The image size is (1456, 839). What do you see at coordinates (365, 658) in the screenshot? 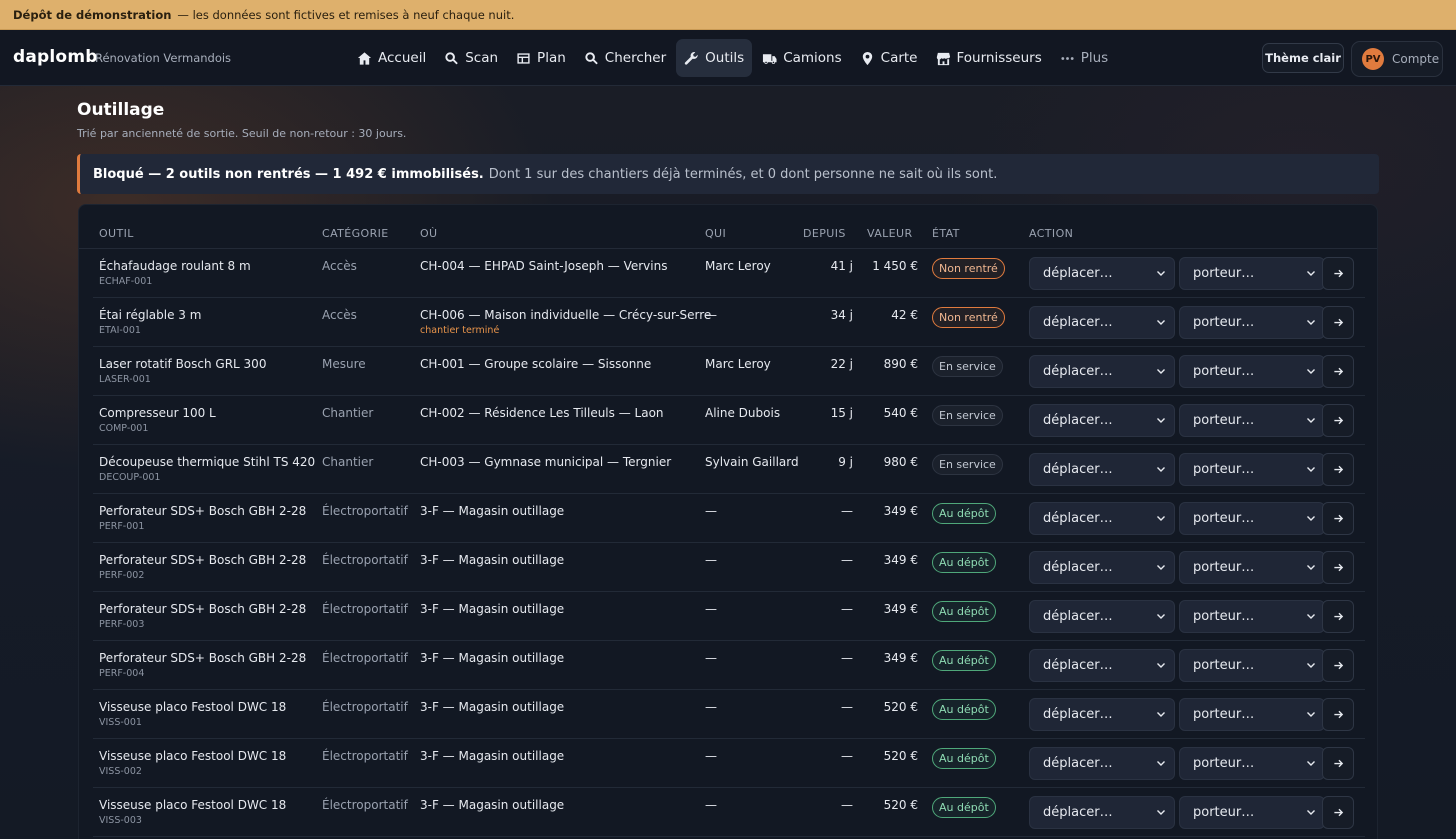
I see `tool-category: Électroportatif` at bounding box center [365, 658].